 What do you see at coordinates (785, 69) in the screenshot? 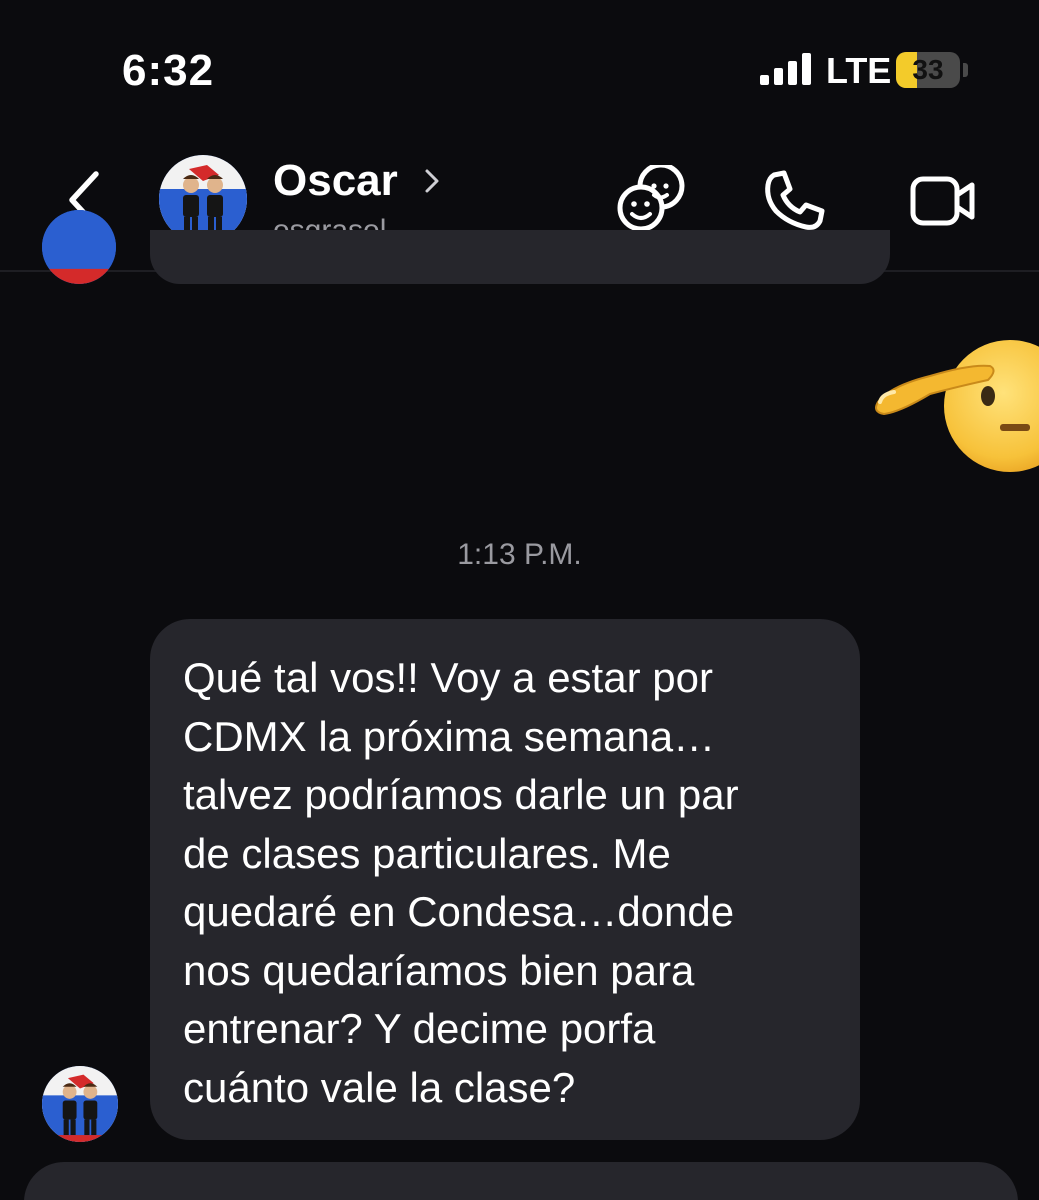
I see `signal-bars-icon` at bounding box center [785, 69].